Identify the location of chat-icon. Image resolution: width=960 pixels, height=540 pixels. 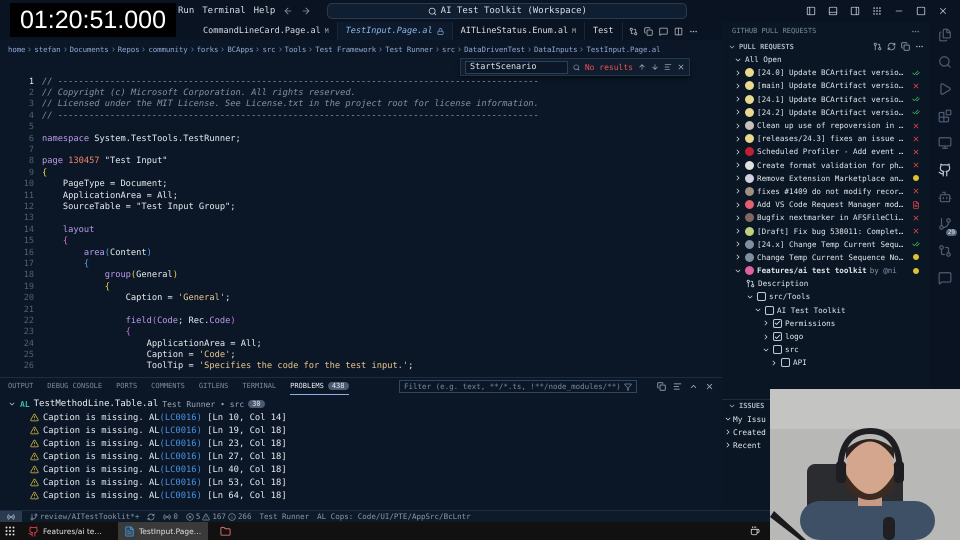
(945, 278).